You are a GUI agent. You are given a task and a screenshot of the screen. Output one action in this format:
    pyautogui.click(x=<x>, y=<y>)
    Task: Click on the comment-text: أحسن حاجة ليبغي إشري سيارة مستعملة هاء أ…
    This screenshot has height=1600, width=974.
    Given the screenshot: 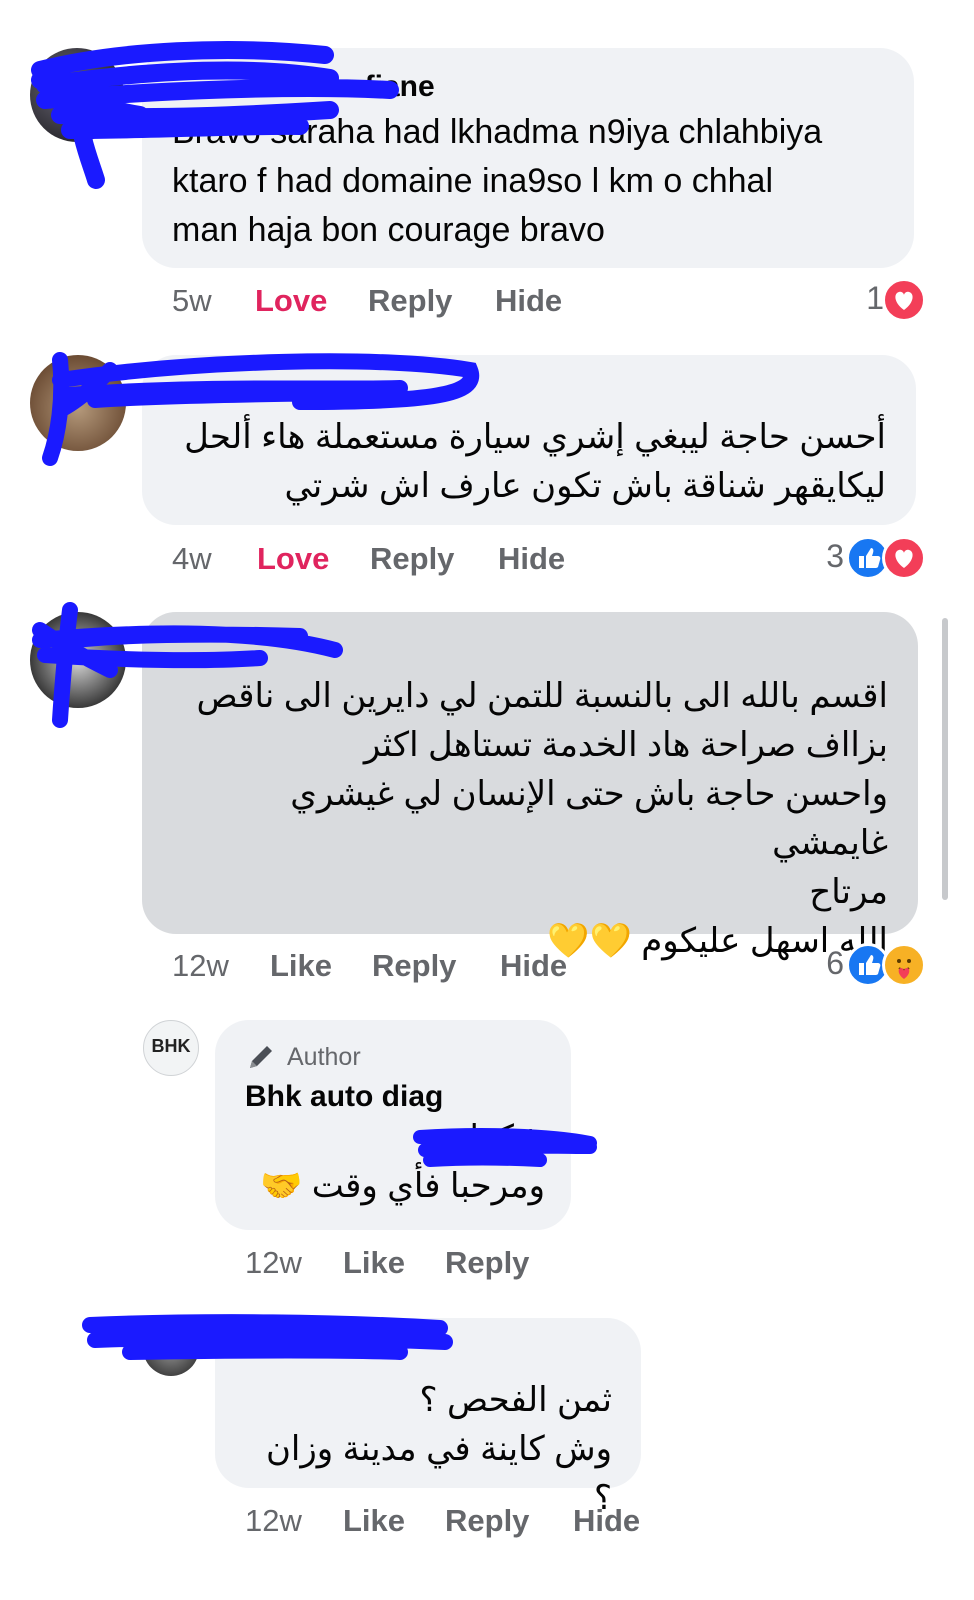 What is the action you would take?
    pyautogui.click(x=535, y=461)
    